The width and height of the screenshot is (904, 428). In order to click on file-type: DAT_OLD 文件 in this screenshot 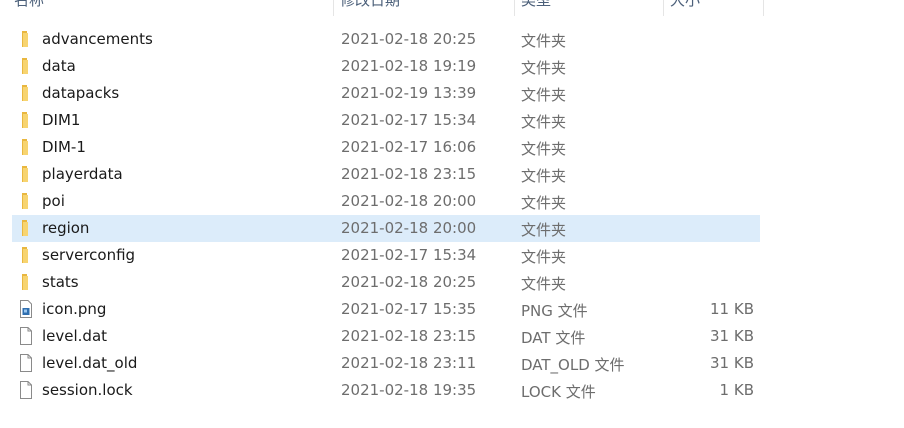, I will do `click(573, 365)`.